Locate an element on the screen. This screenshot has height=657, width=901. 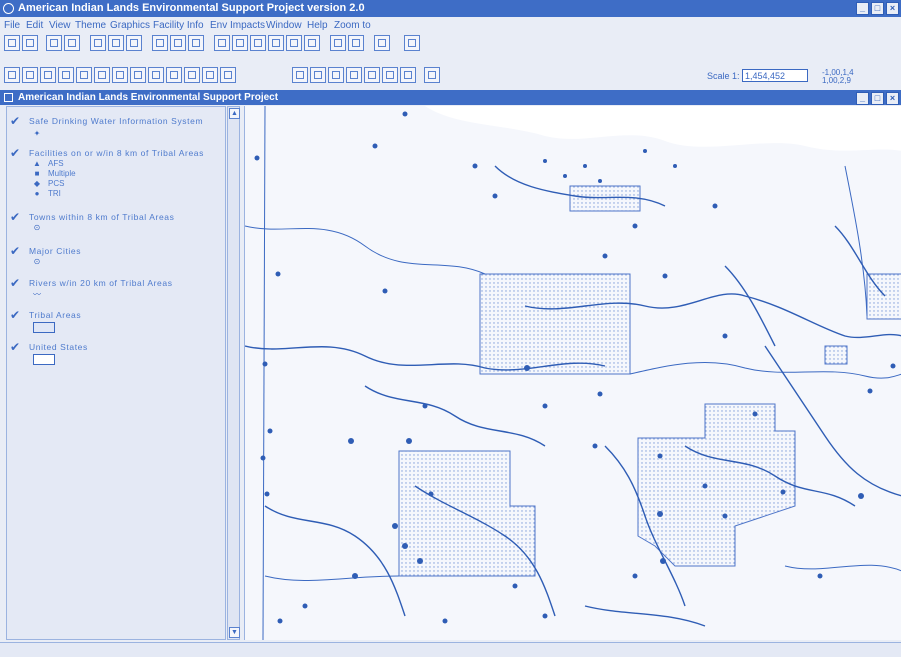
pcs-diamond-icon: ◆ is located at coordinates (37, 183).